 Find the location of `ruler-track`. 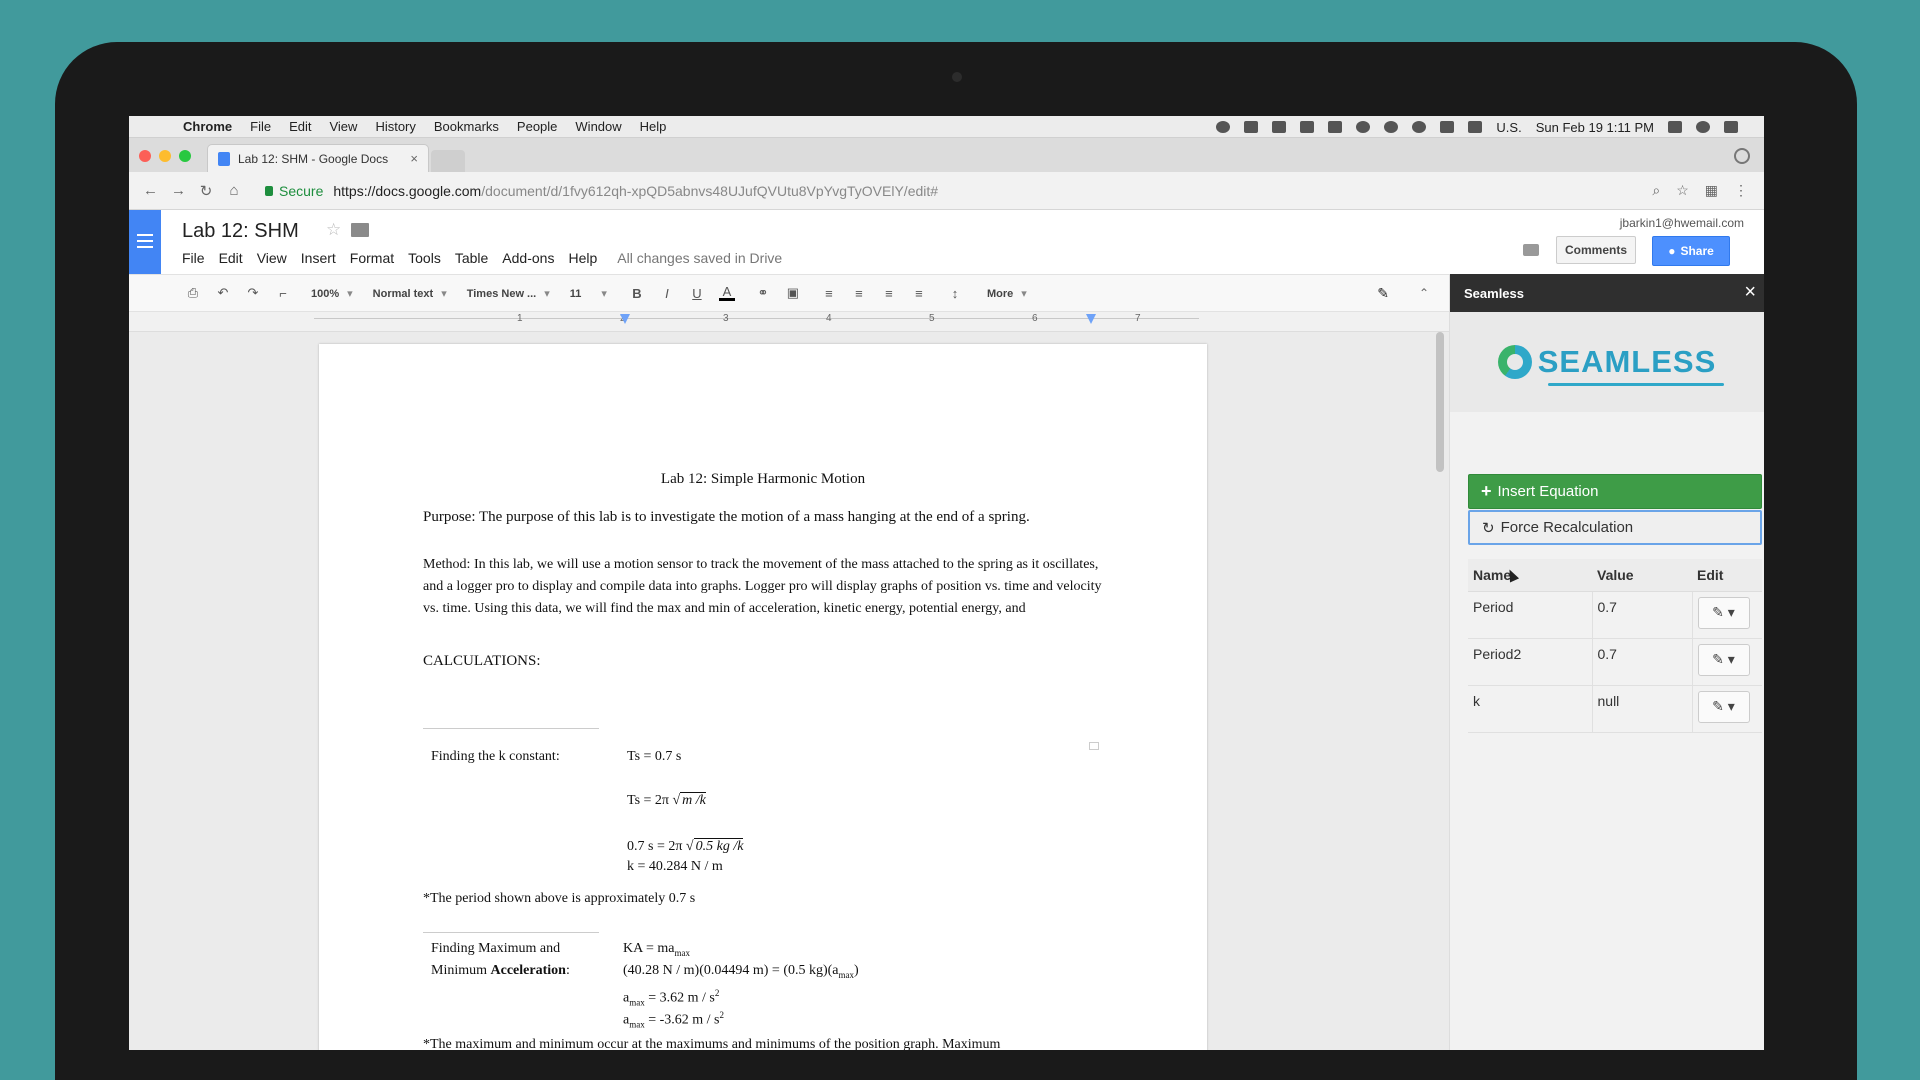

ruler-track is located at coordinates (756, 322).